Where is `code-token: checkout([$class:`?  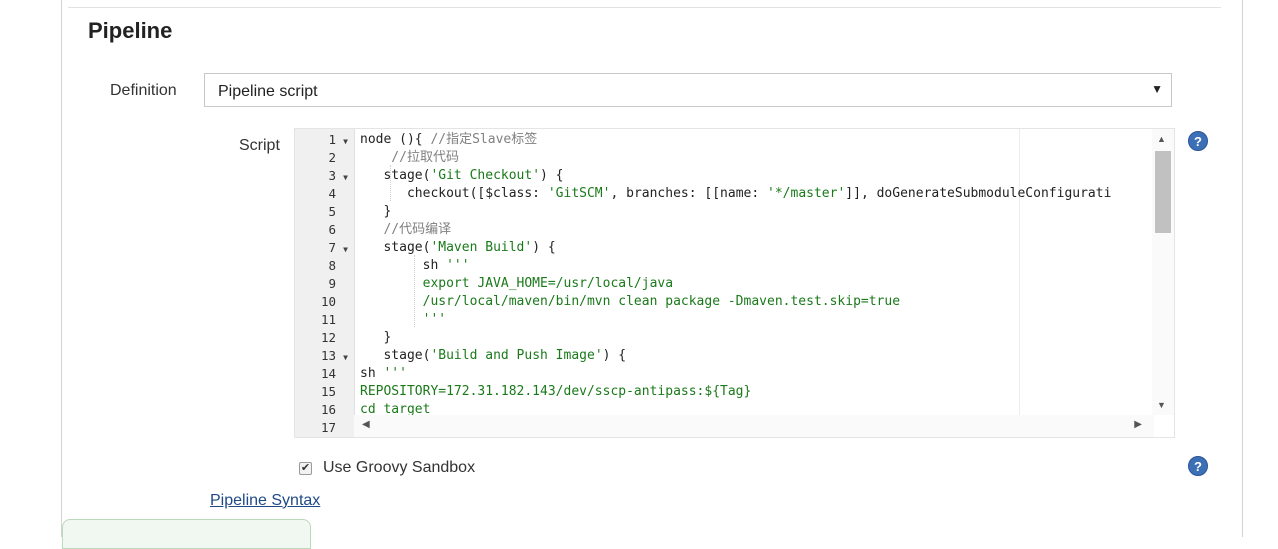
code-token: checkout([$class: is located at coordinates (454, 193).